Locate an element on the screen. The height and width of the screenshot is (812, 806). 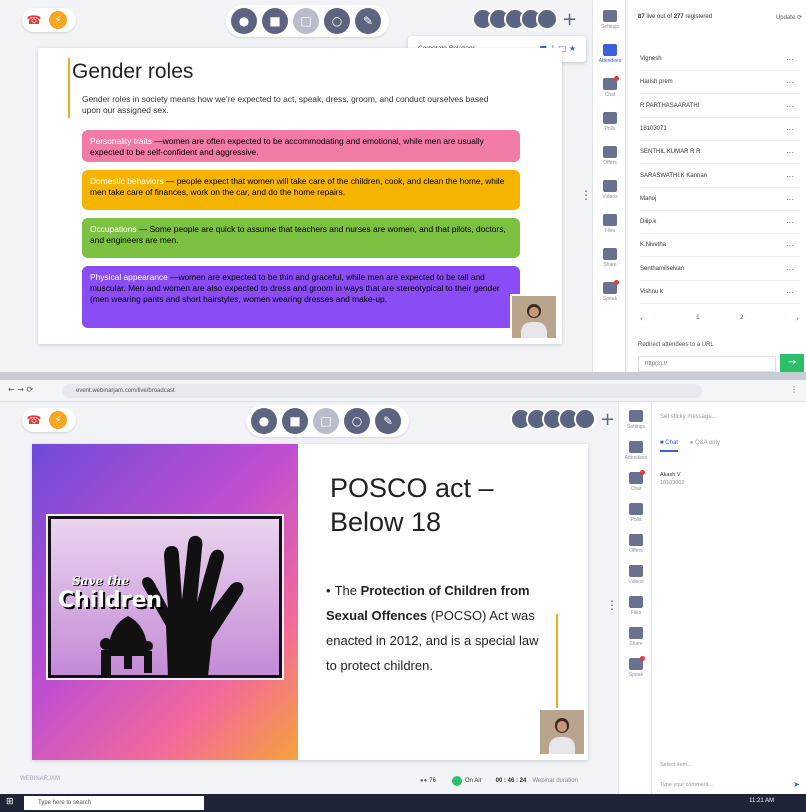
call-controls: ☎ ⚡ is located at coordinates (49, 20).